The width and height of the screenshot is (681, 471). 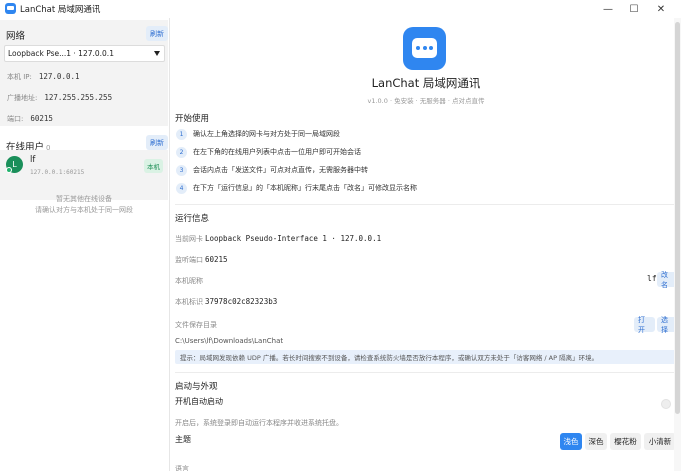 What do you see at coordinates (660, 441) in the screenshot?
I see `theme-fresh-button: 小清新` at bounding box center [660, 441].